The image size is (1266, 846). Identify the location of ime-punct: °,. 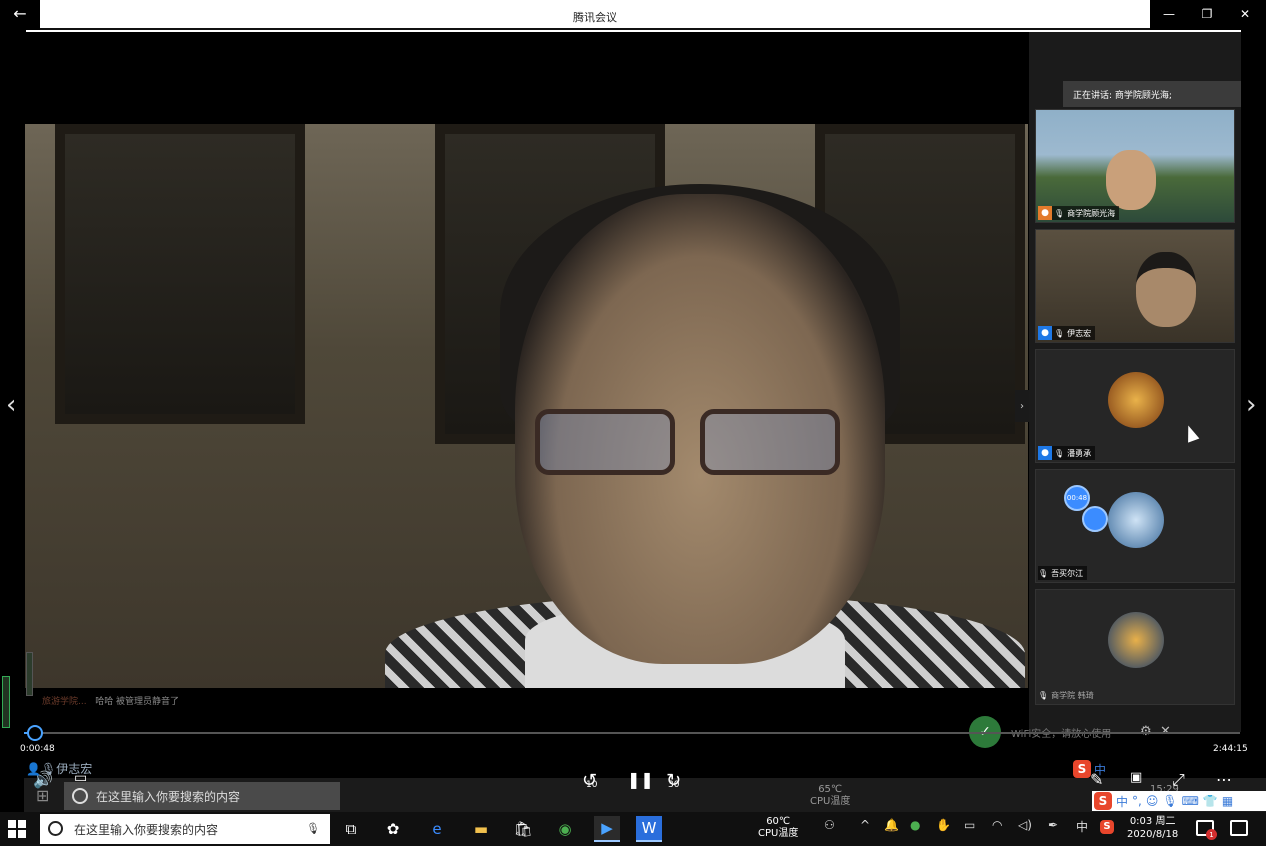
(1137, 801).